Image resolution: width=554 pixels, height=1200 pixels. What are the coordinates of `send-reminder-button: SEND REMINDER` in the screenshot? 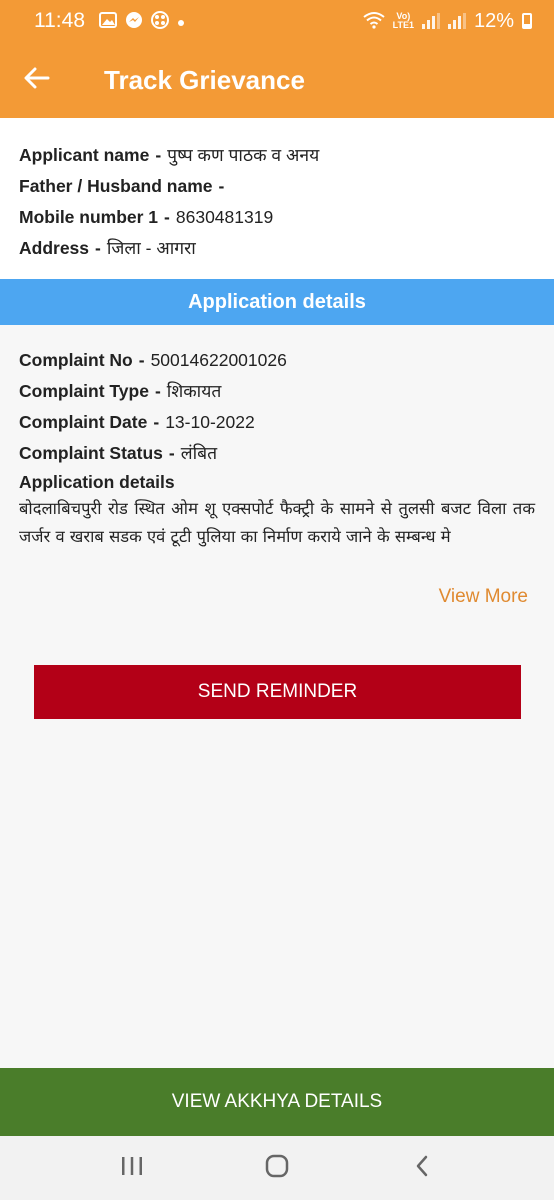 It's located at (277, 692).